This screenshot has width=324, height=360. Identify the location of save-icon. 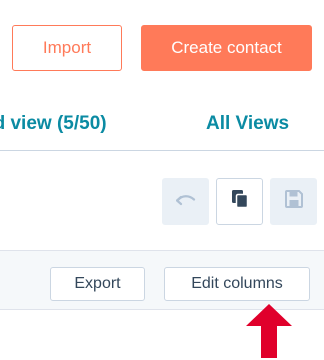
(293, 201).